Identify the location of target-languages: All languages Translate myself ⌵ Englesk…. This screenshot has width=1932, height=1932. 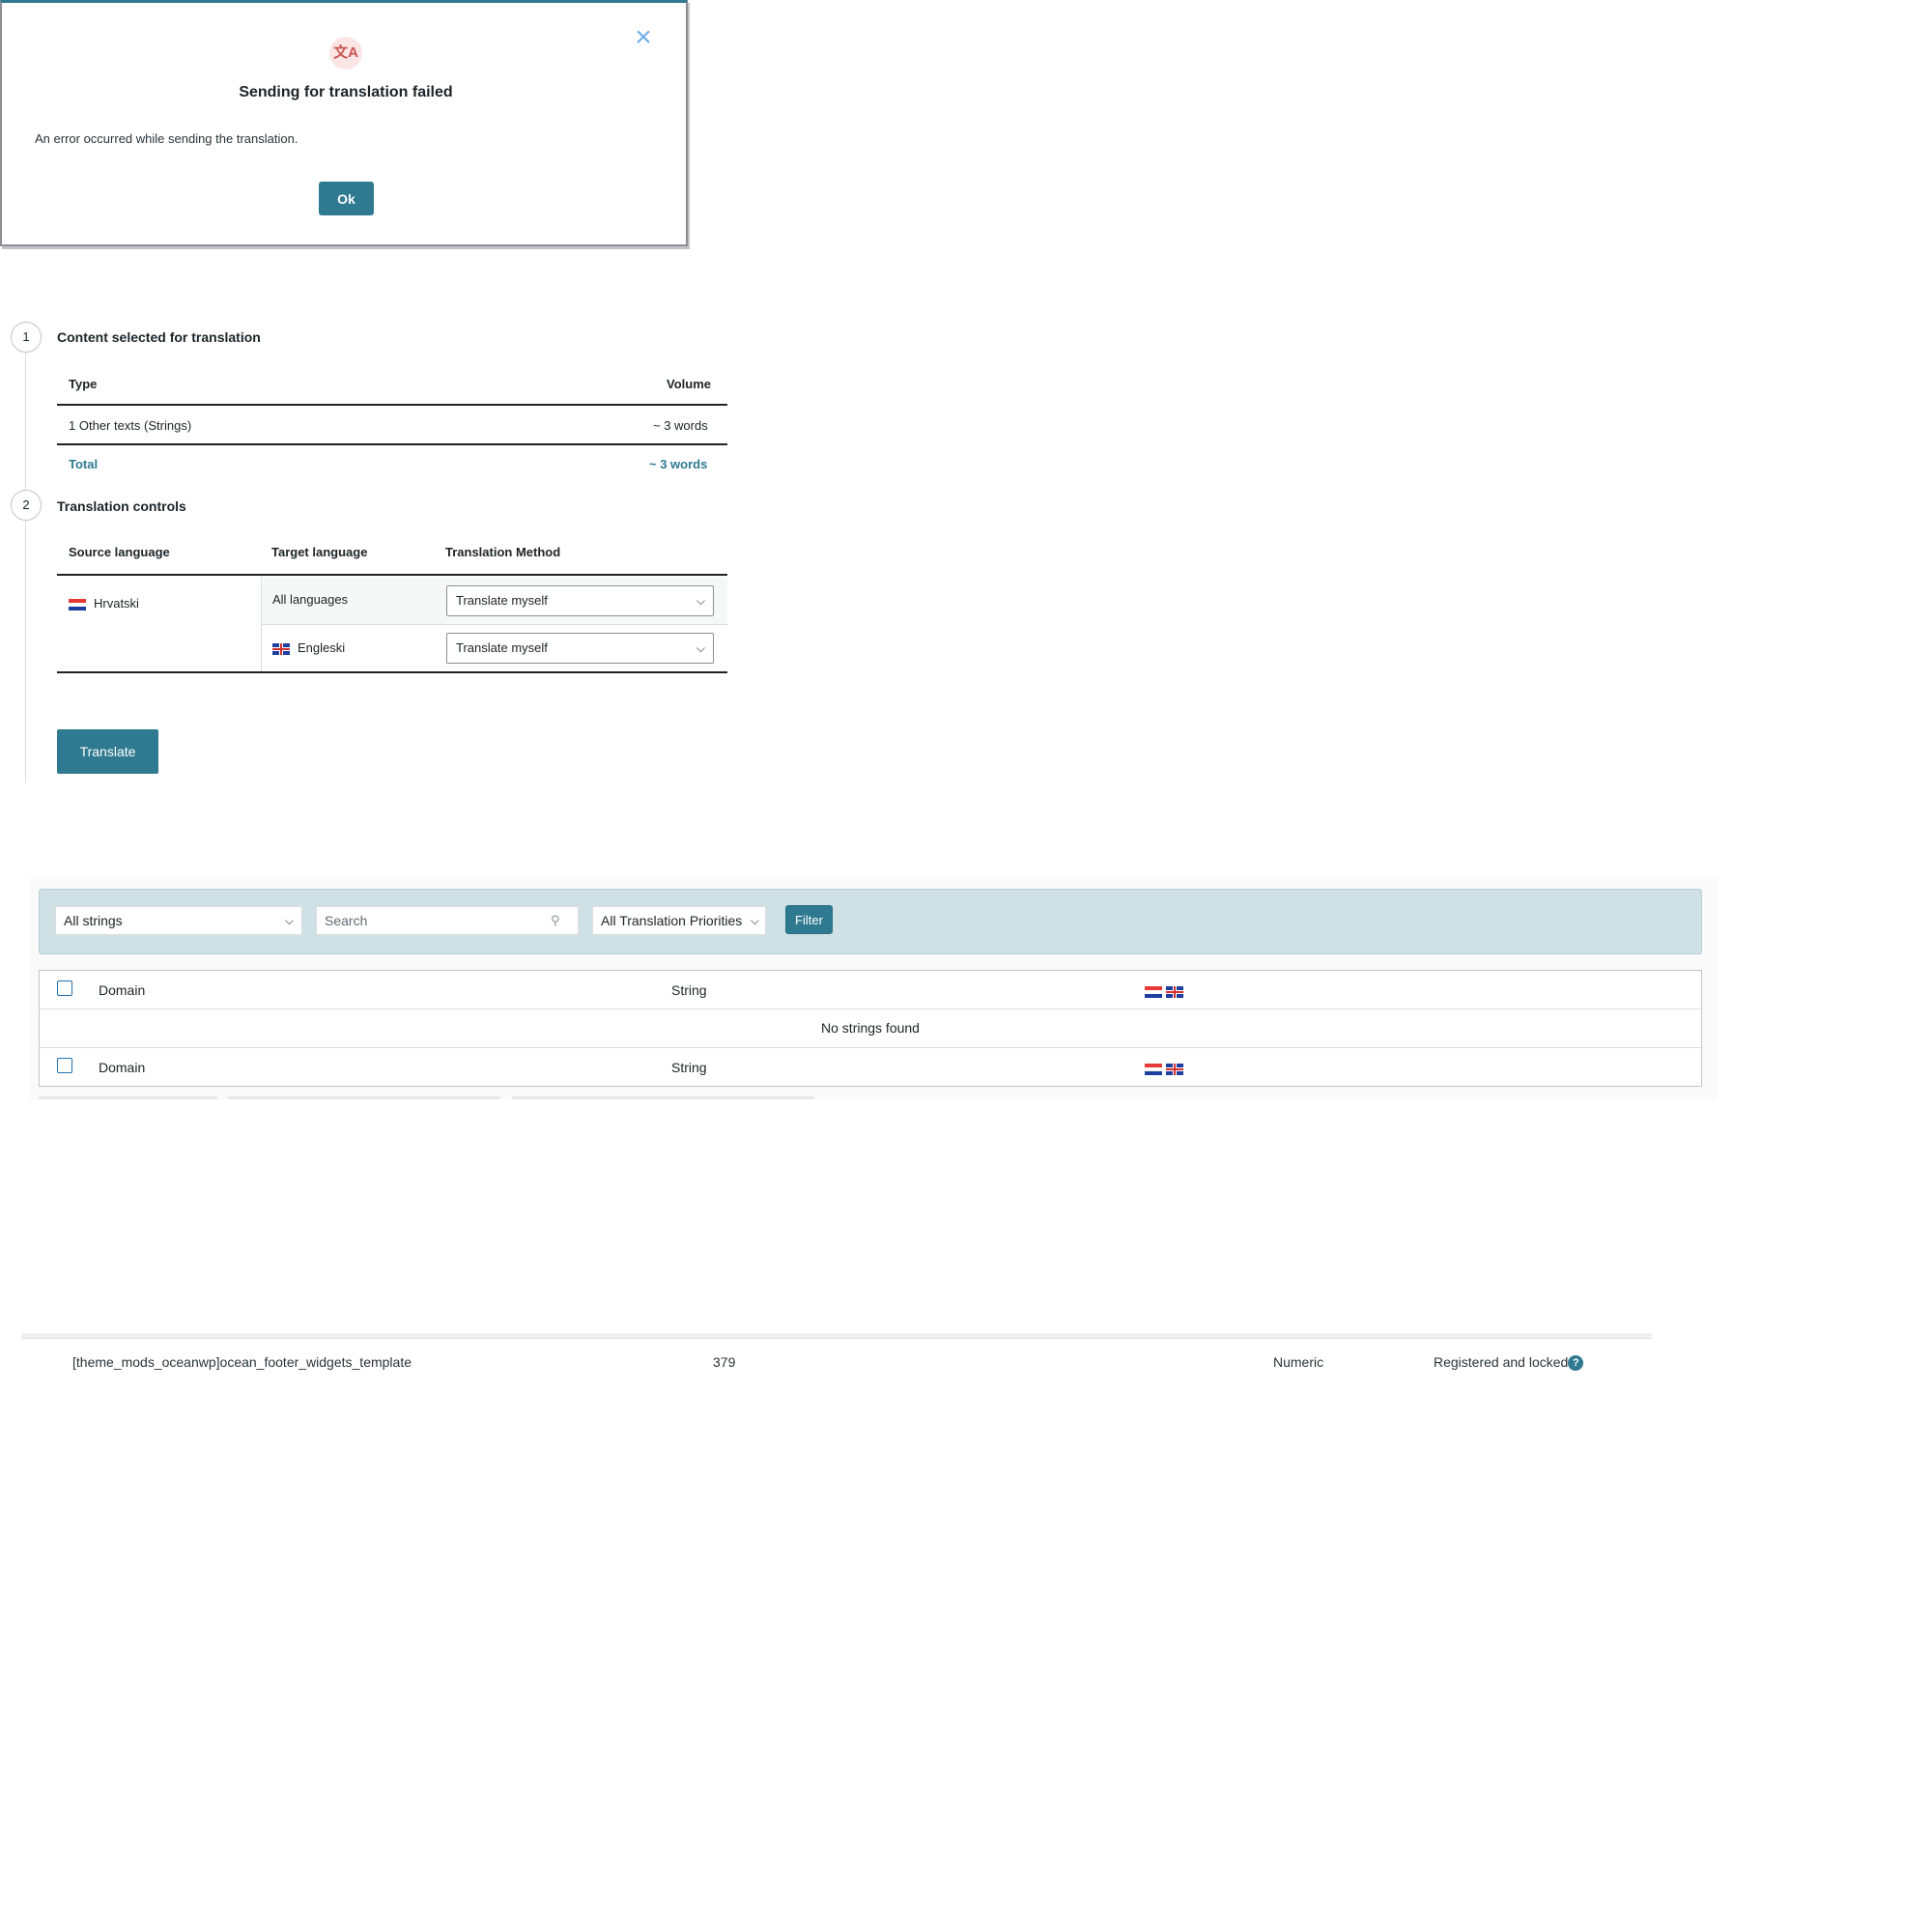
(494, 625).